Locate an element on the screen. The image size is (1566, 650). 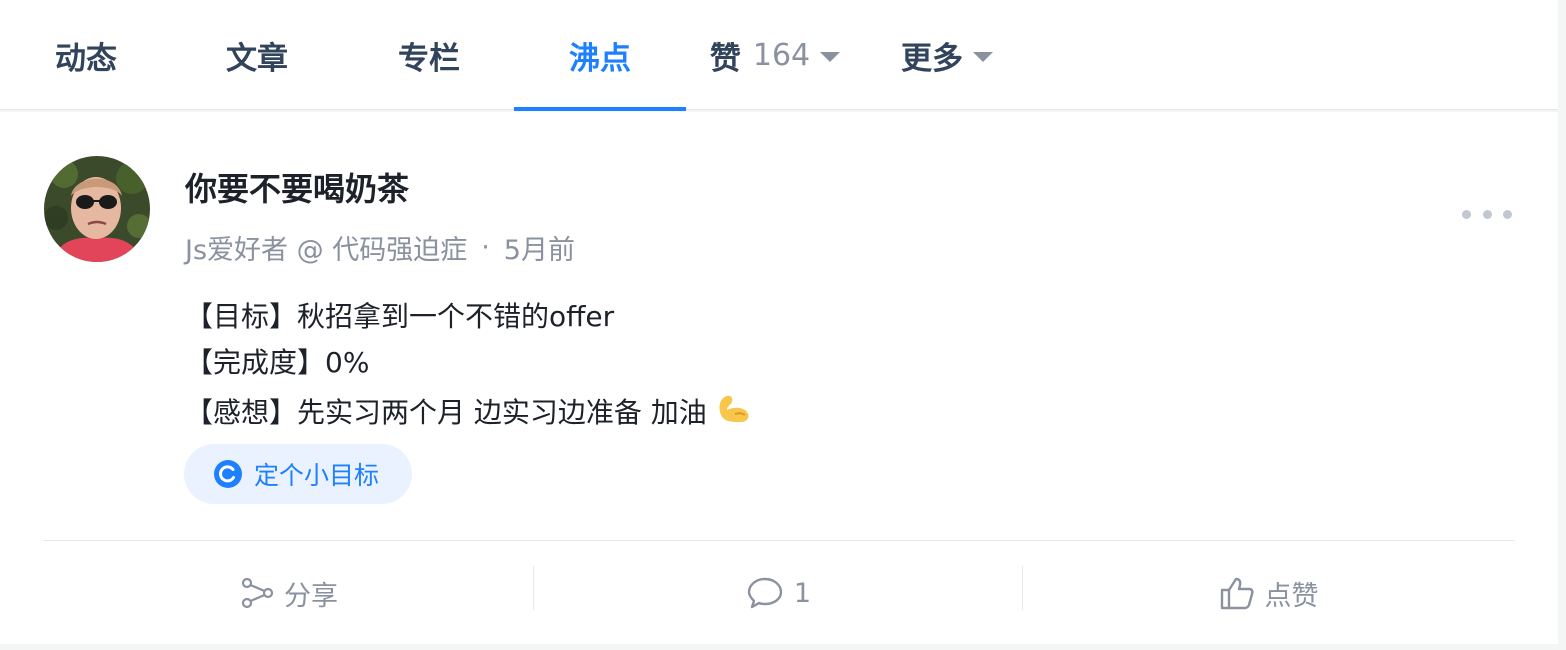
tab-more: 更多 is located at coordinates (947, 55).